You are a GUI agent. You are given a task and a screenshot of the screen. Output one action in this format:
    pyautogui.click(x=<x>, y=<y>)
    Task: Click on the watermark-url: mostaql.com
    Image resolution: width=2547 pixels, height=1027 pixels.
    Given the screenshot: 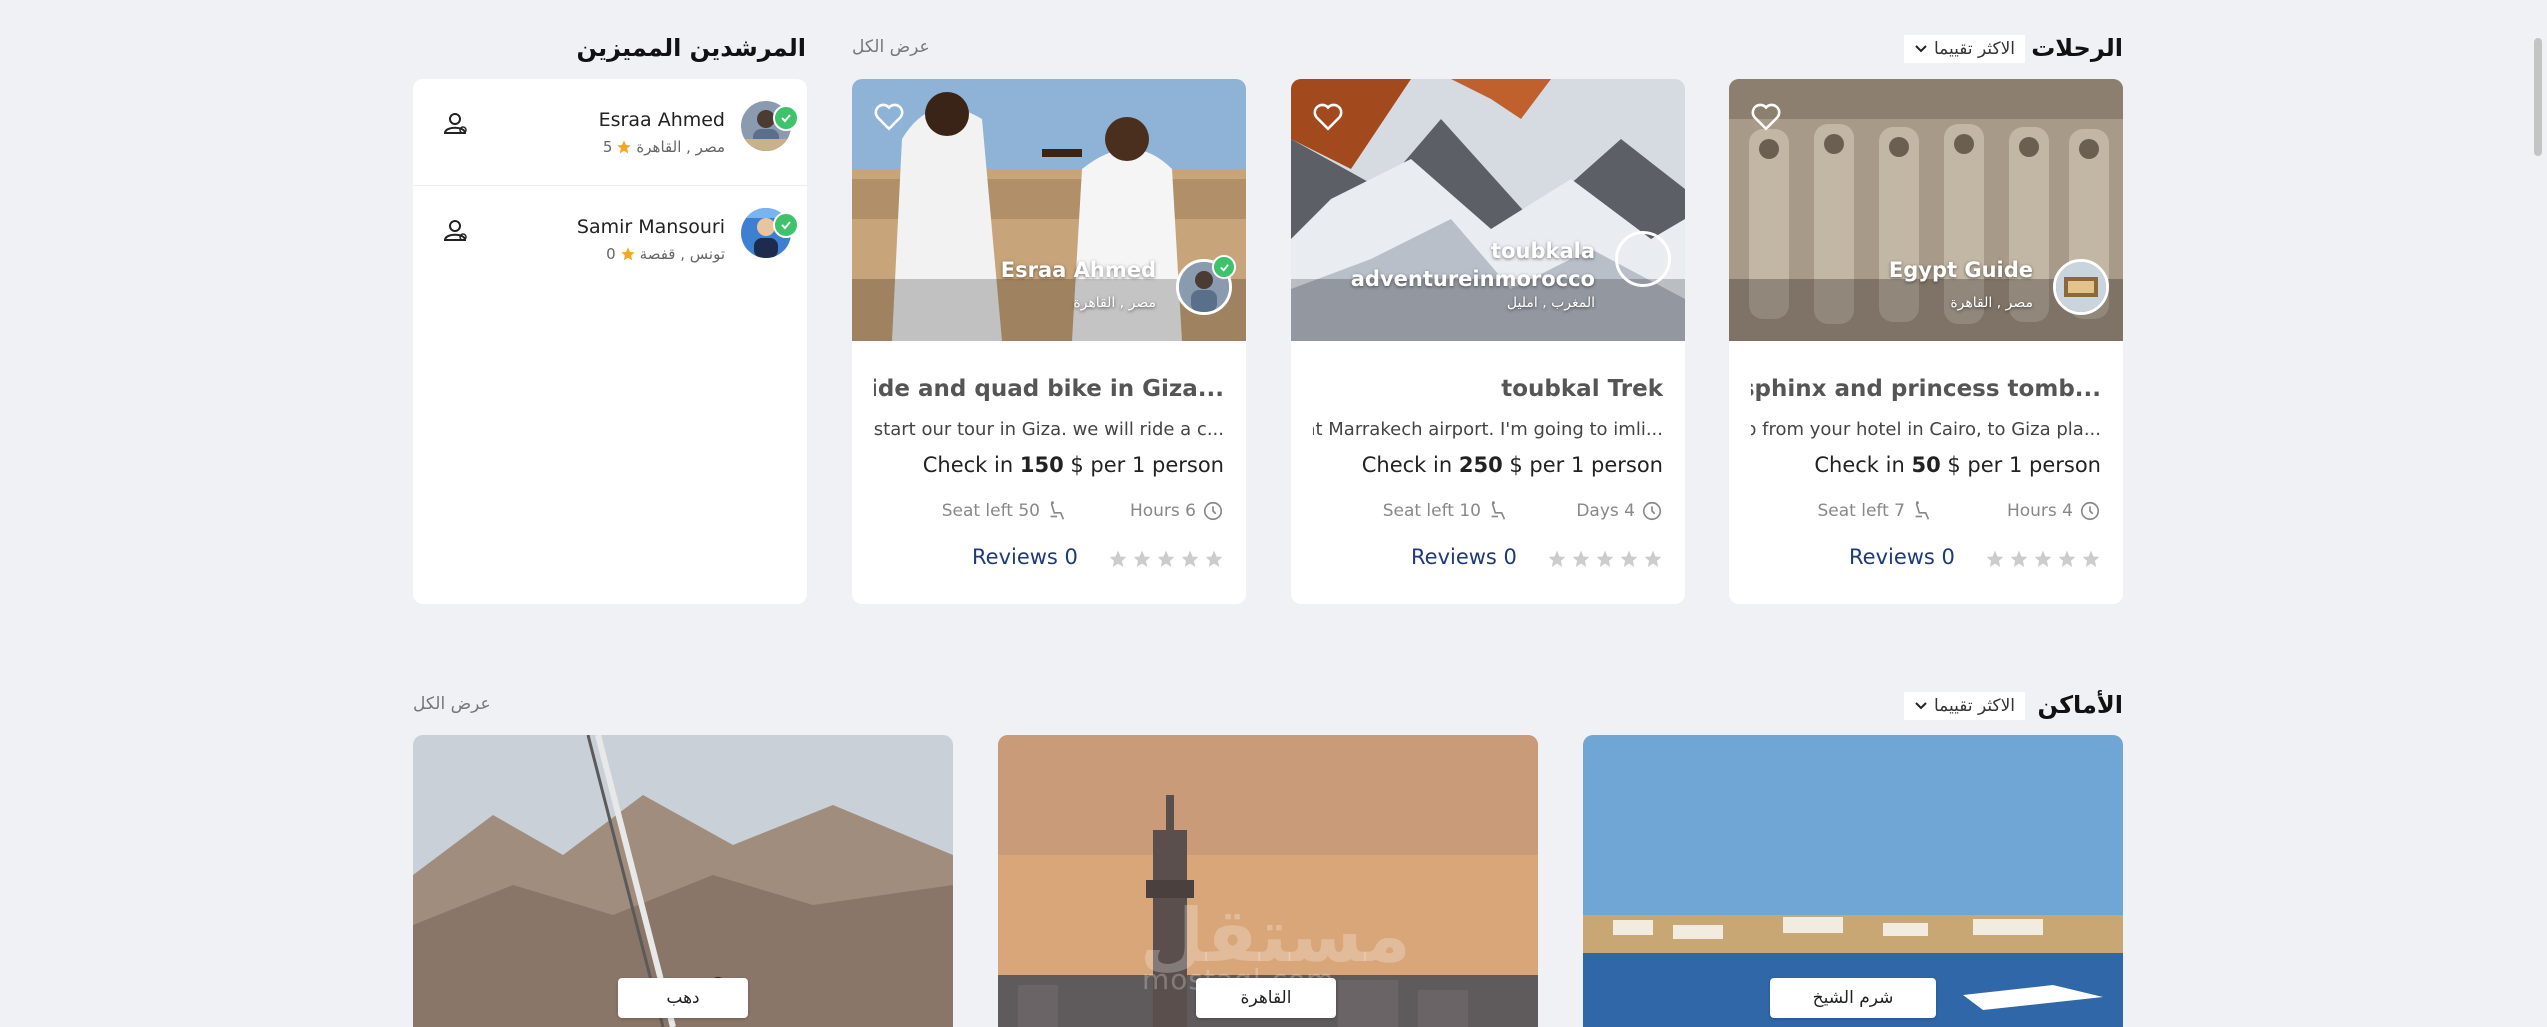 What is the action you would take?
    pyautogui.click(x=1238, y=979)
    